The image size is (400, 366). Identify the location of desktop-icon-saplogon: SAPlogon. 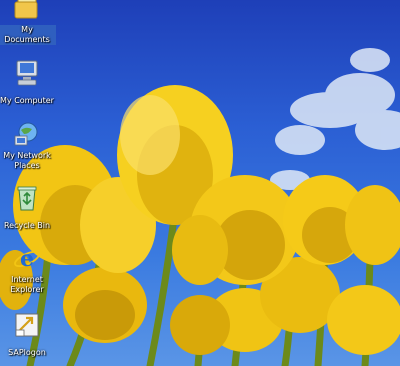
(28, 334).